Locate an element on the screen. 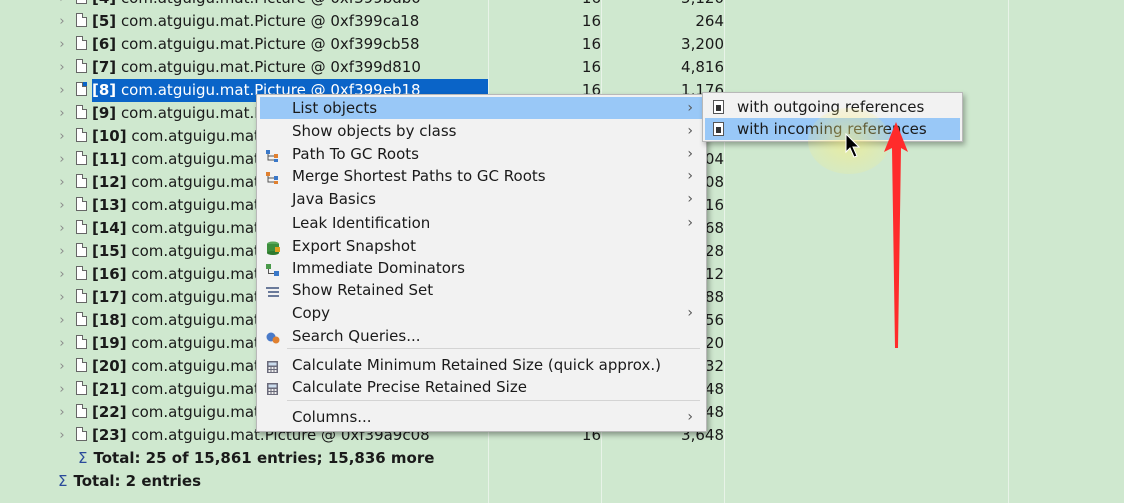 The width and height of the screenshot is (1124, 503). object-index: [14] is located at coordinates (109, 228).